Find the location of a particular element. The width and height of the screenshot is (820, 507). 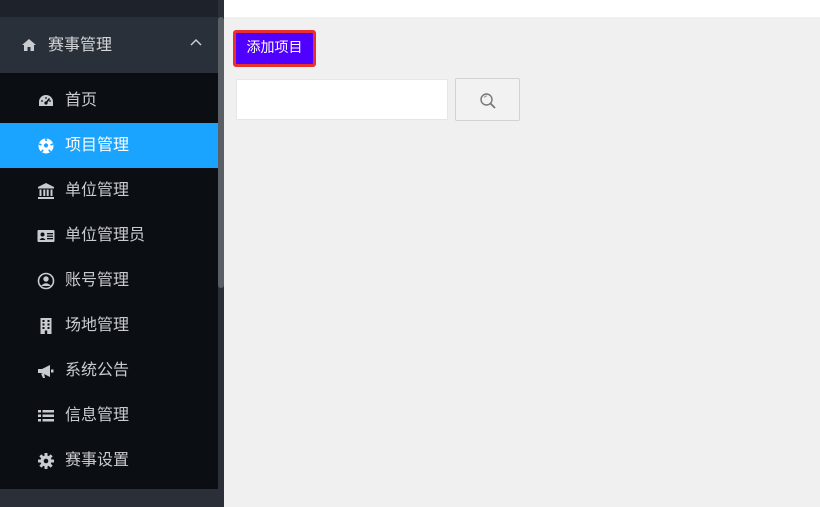

search-icon is located at coordinates (488, 101).